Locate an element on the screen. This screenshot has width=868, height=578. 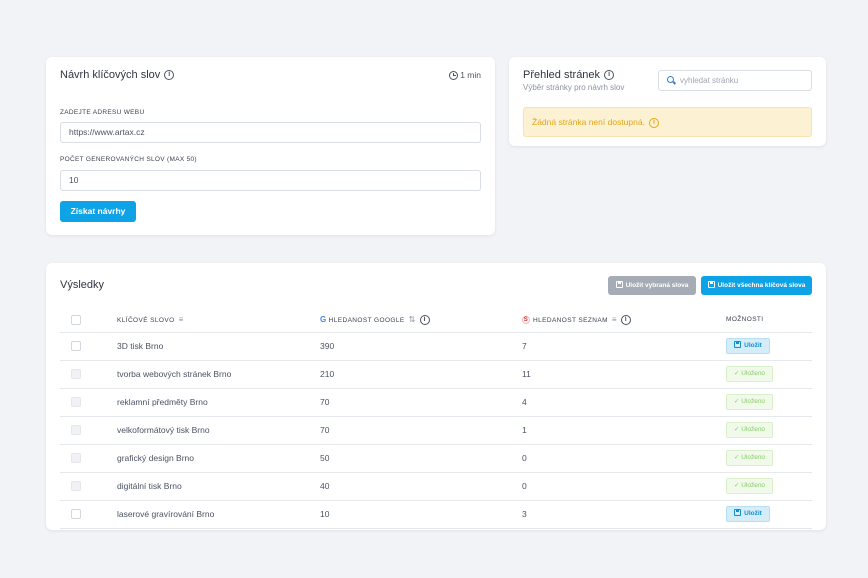
seznam-volume-cell: 3 is located at coordinates (624, 514).